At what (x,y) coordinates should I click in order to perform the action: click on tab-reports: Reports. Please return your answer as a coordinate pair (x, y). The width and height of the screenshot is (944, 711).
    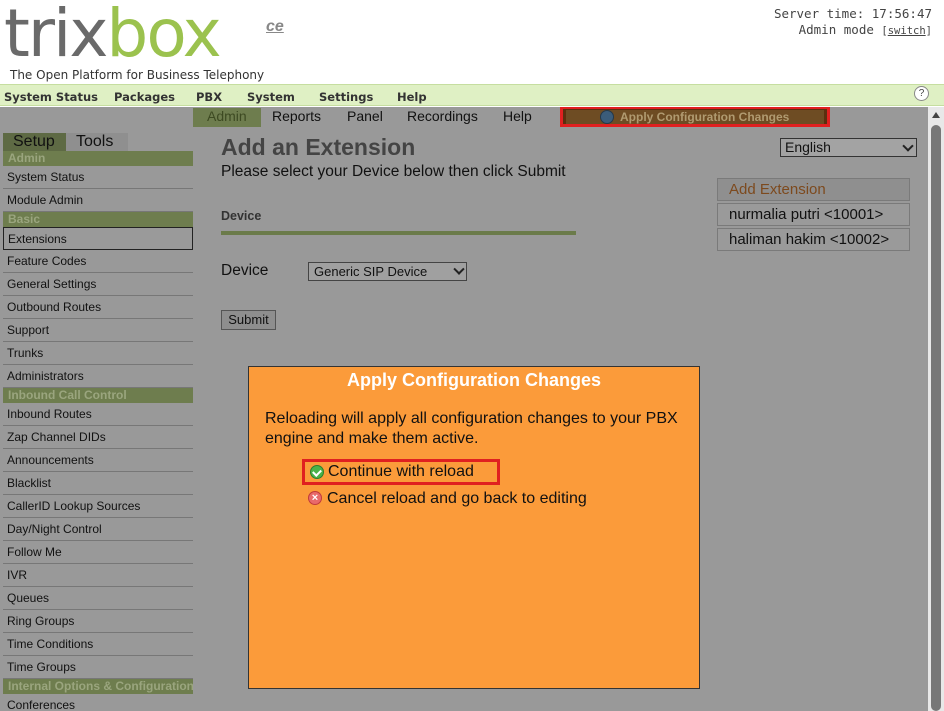
    Looking at the image, I should click on (296, 116).